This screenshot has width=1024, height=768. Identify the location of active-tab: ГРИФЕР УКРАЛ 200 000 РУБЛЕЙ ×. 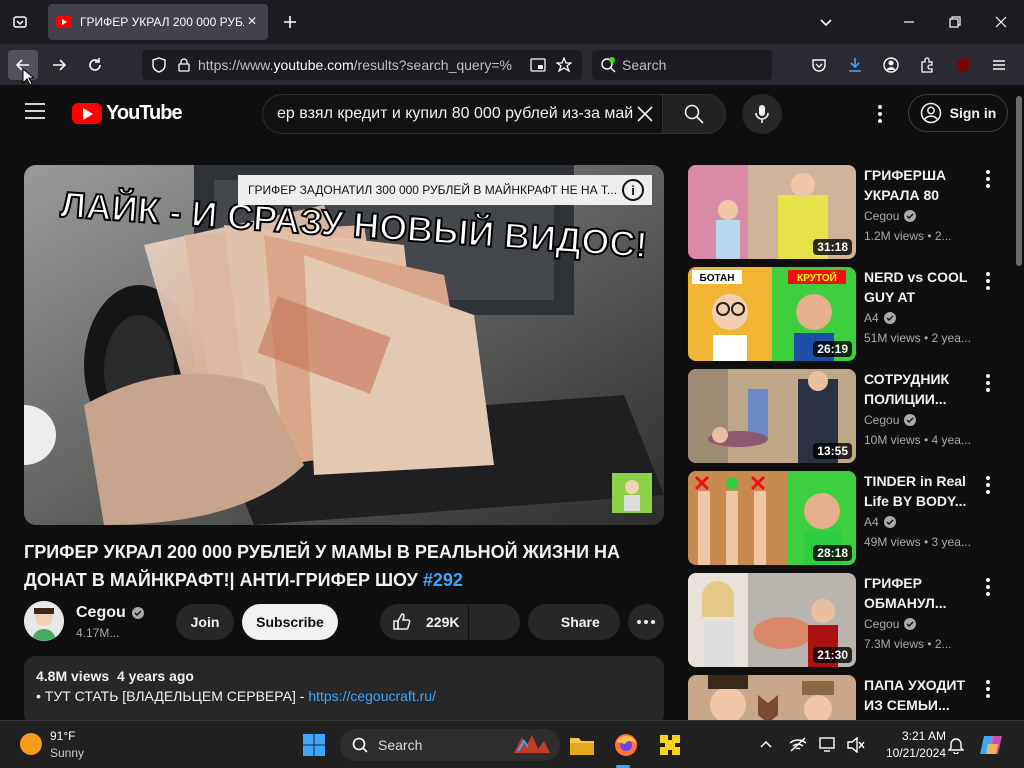
(158, 22).